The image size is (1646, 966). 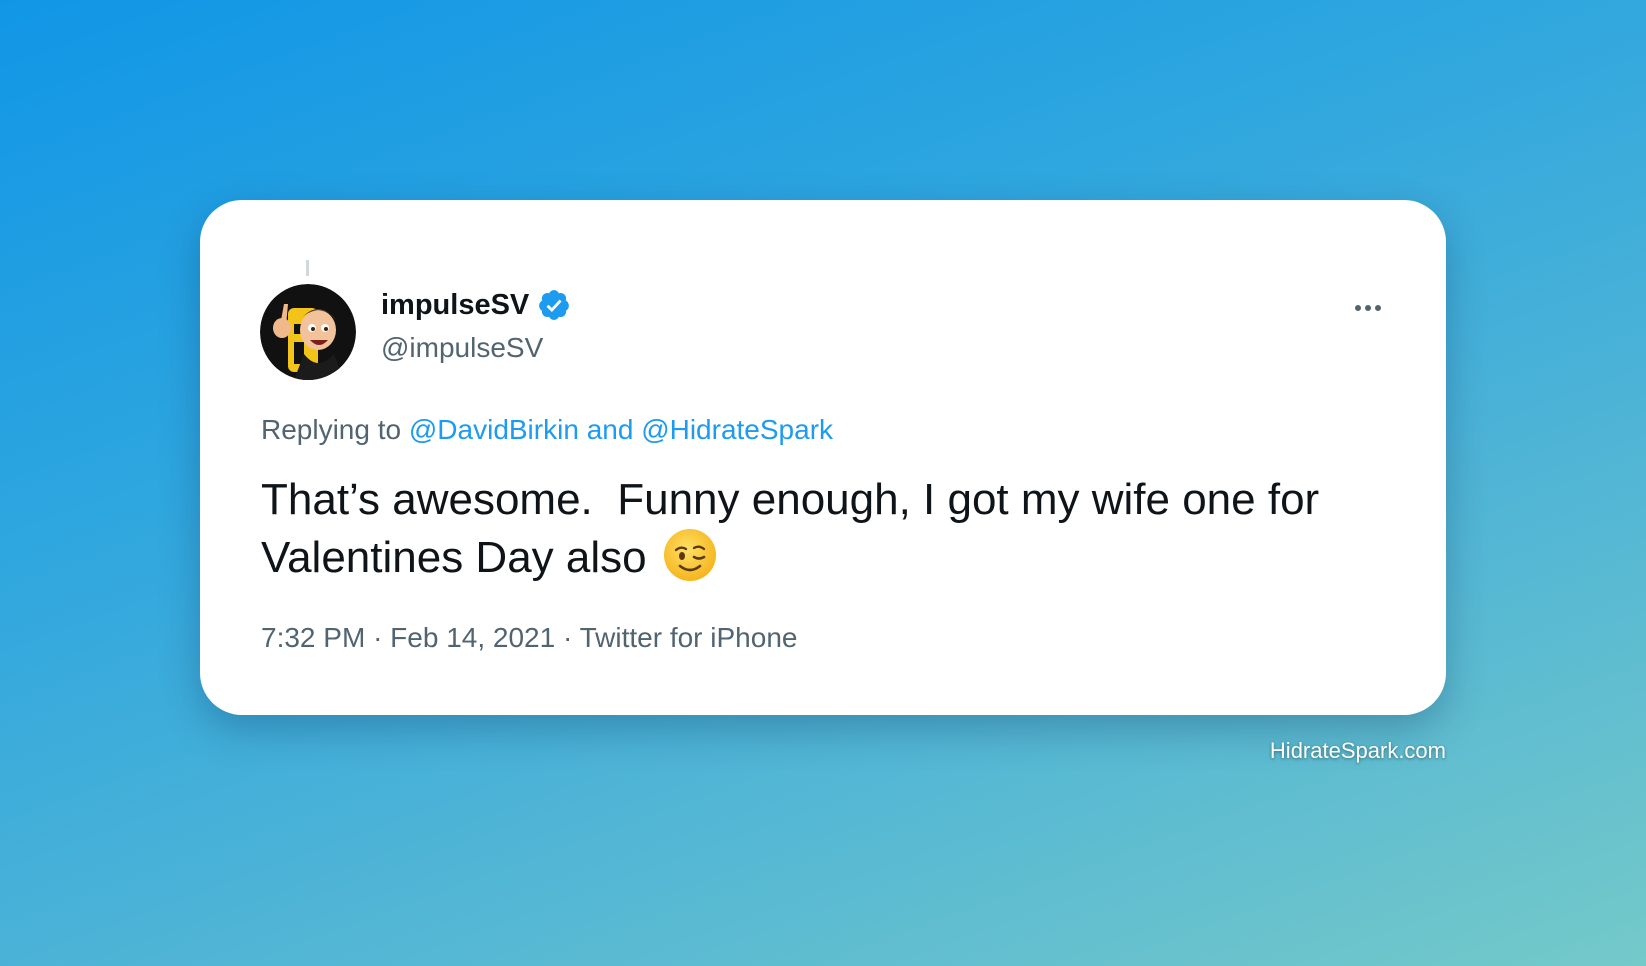 I want to click on tweet-source: Twitter for iPhone, so click(x=689, y=637).